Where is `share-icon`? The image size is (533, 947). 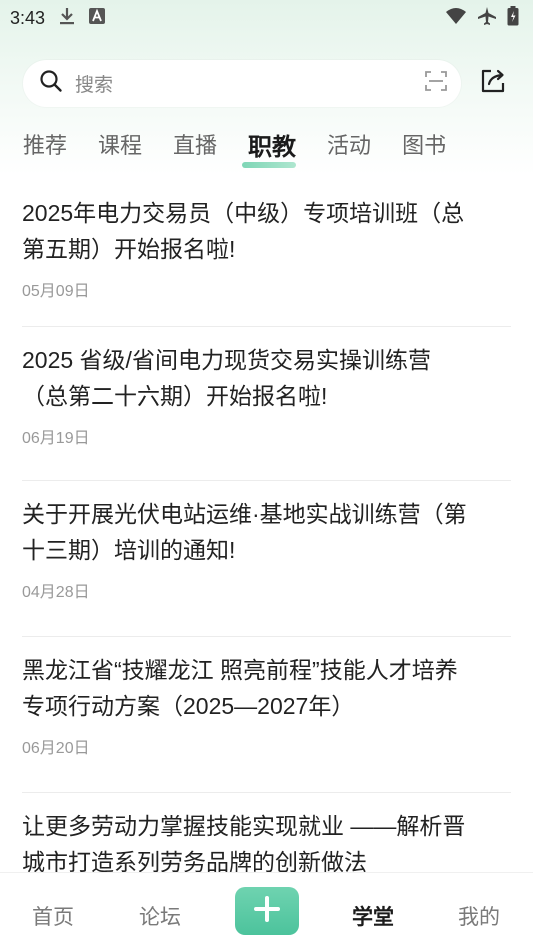
share-icon is located at coordinates (493, 83).